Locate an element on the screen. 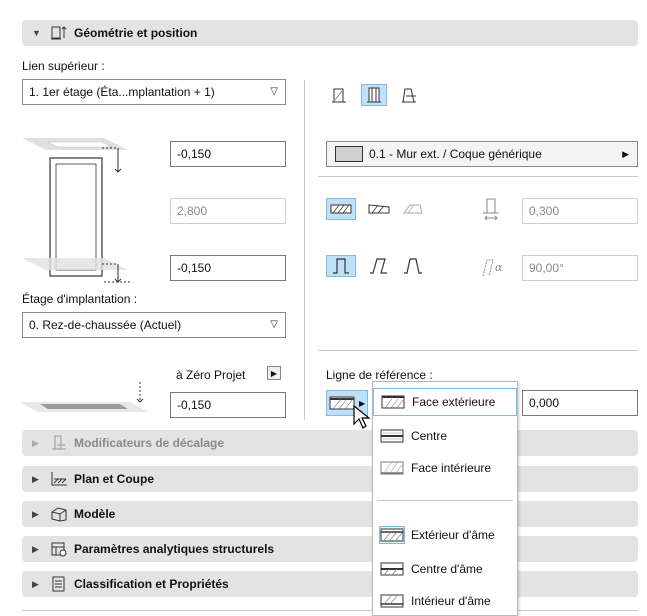  zero-project-field: -0,150 is located at coordinates (228, 405).